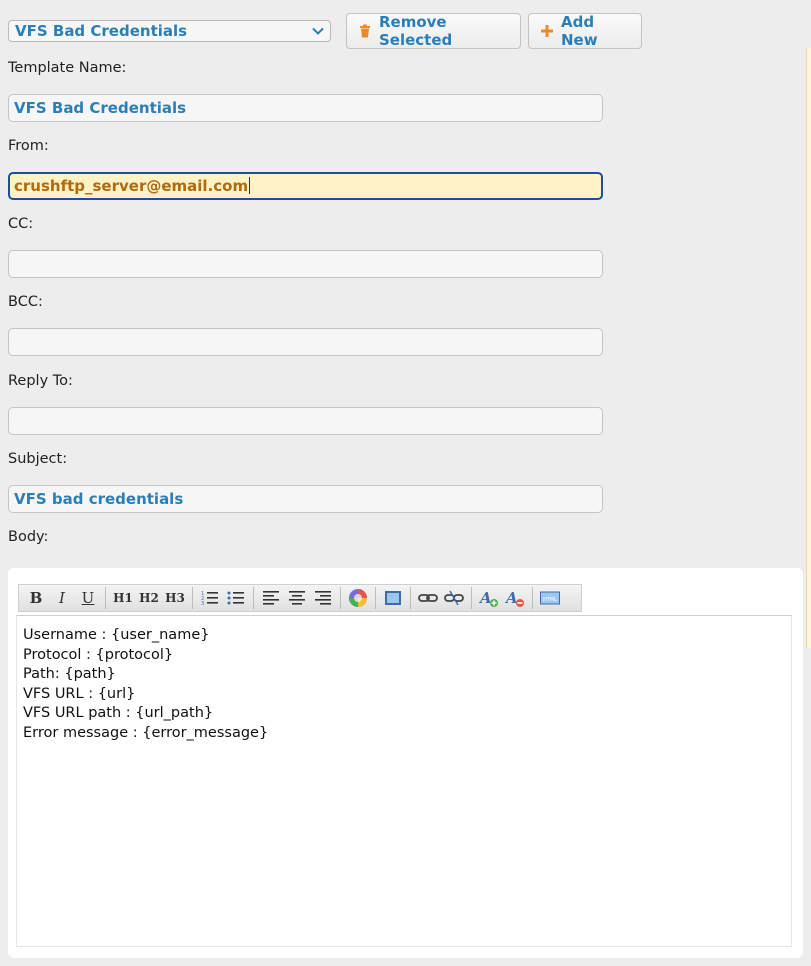 The height and width of the screenshot is (966, 811). Describe the element at coordinates (99, 499) in the screenshot. I see `subject-value: VFS bad credentials` at that location.